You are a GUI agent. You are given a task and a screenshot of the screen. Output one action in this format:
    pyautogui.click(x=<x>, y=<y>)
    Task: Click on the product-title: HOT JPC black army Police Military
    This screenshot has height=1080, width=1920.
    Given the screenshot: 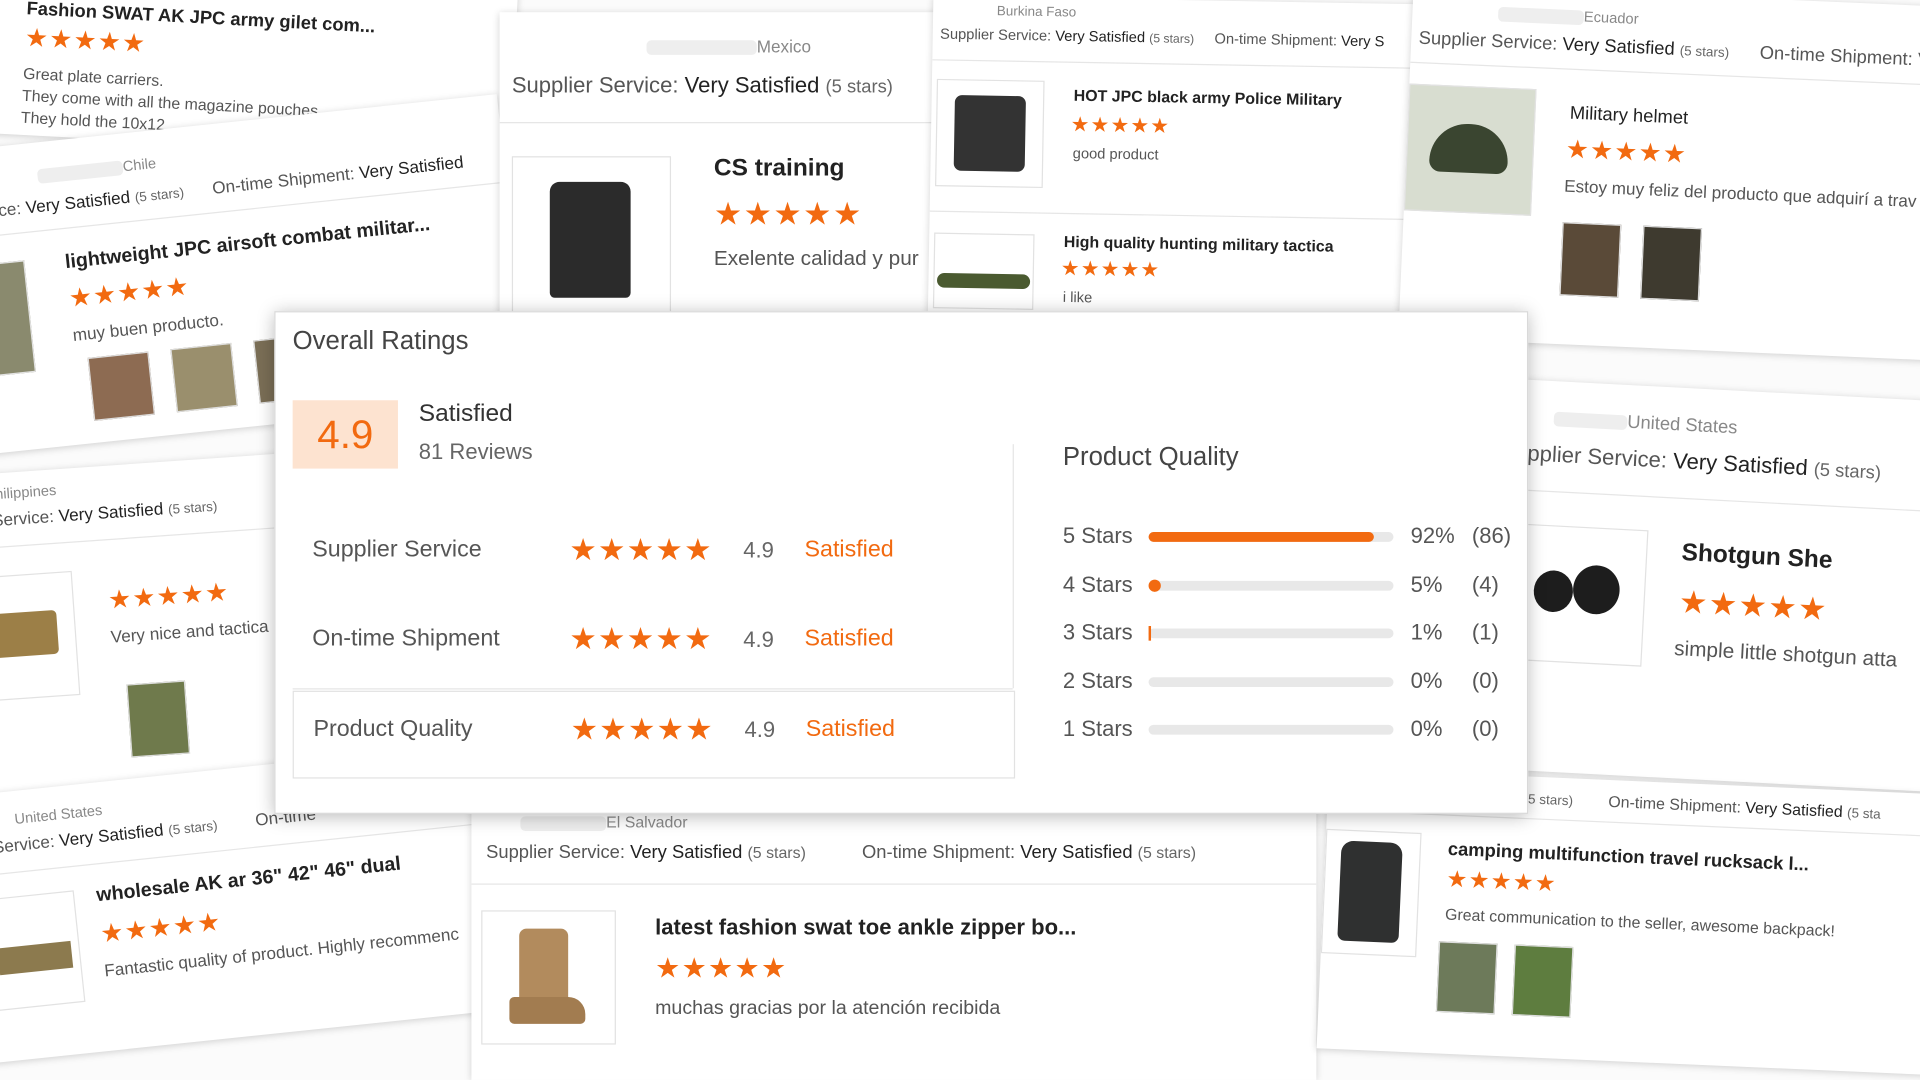 What is the action you would take?
    pyautogui.click(x=1208, y=97)
    